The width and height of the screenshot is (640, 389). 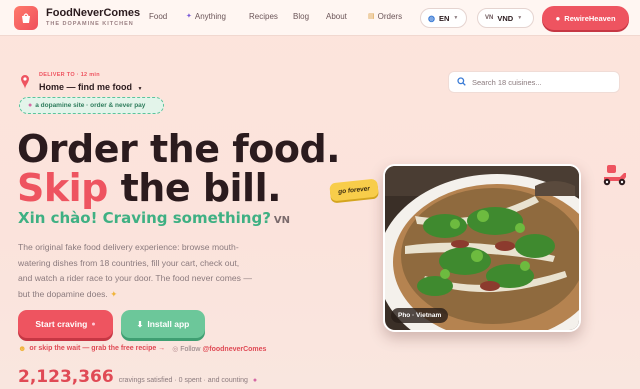 What do you see at coordinates (489, 18) in the screenshot?
I see `currency-prefix: VN` at bounding box center [489, 18].